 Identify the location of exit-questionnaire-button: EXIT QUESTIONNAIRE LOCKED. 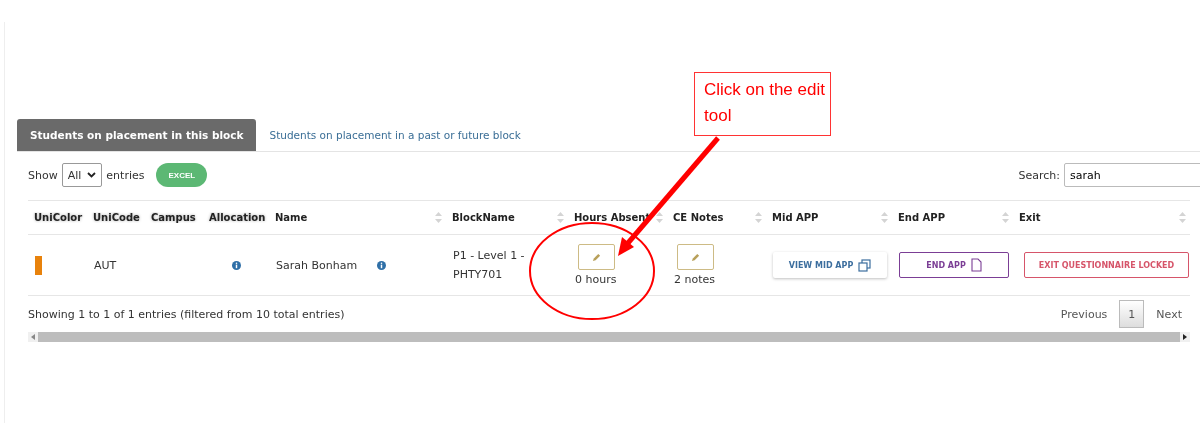
(1106, 265).